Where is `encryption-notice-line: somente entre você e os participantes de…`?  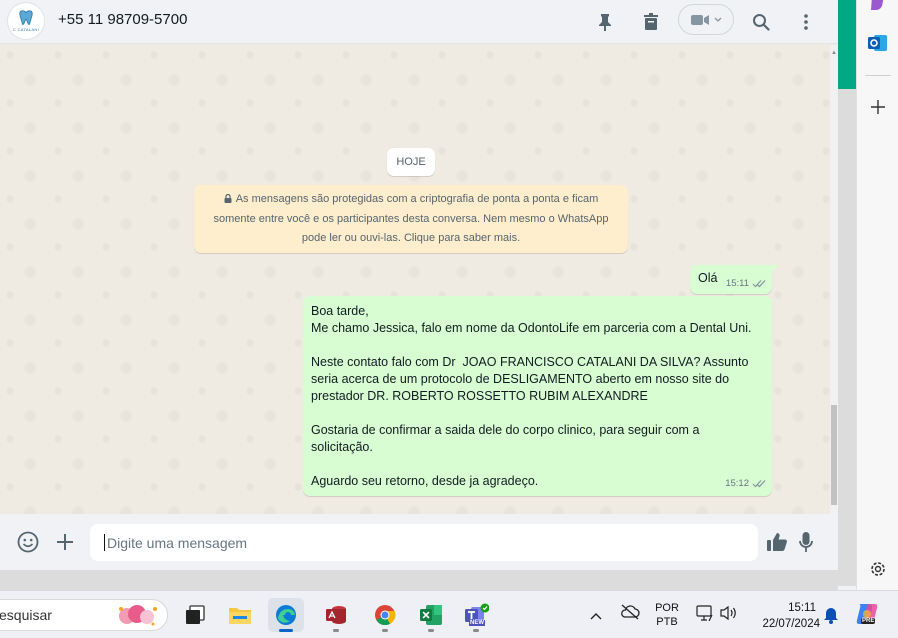
encryption-notice-line: somente entre você e os participantes de… is located at coordinates (411, 218).